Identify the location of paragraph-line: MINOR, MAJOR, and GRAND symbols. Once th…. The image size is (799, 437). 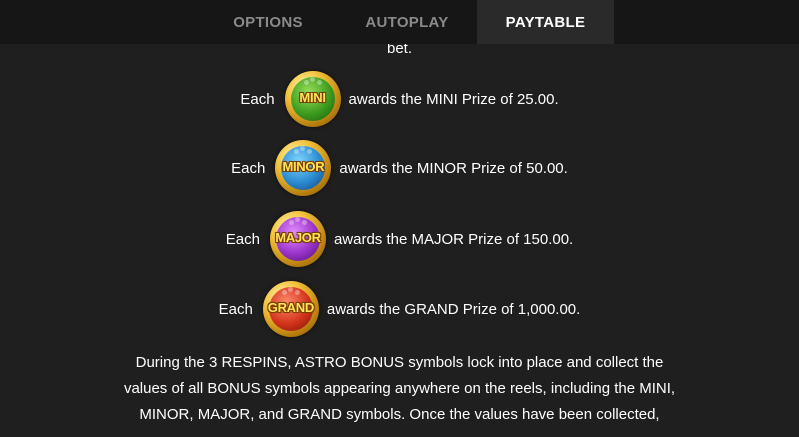
(399, 414).